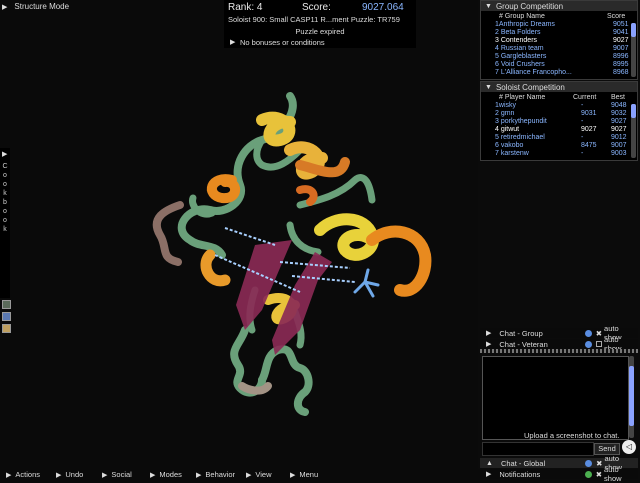  I want to click on table-row: 5 Gargleblasters 8996, so click(559, 57).